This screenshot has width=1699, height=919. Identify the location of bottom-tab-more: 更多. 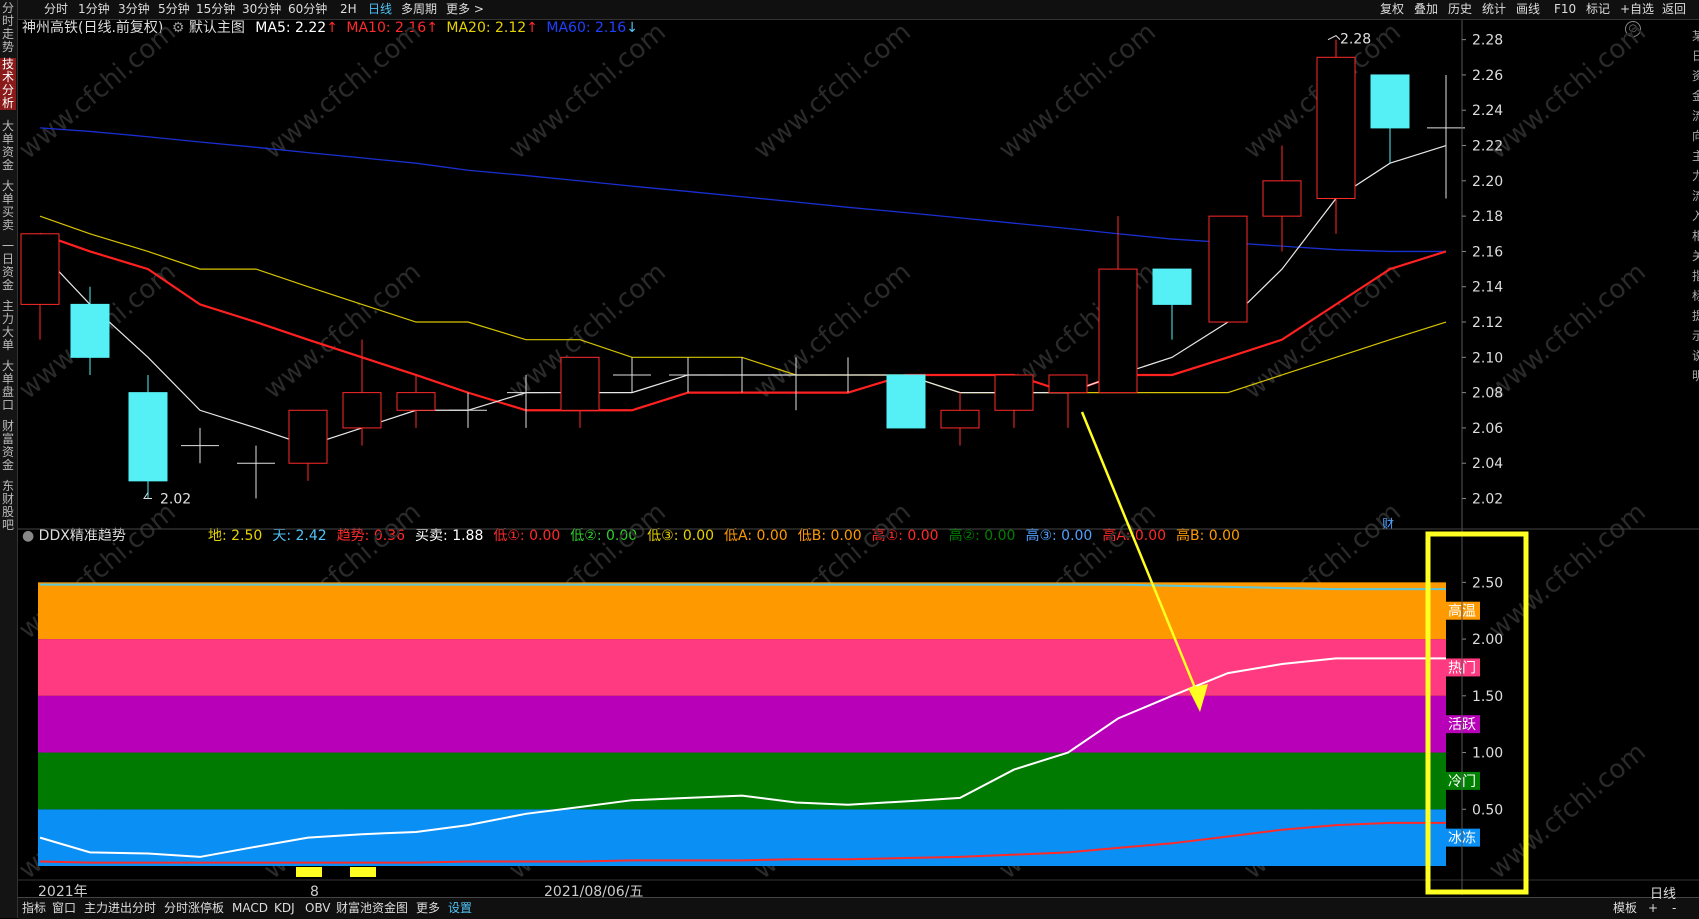
(428, 908).